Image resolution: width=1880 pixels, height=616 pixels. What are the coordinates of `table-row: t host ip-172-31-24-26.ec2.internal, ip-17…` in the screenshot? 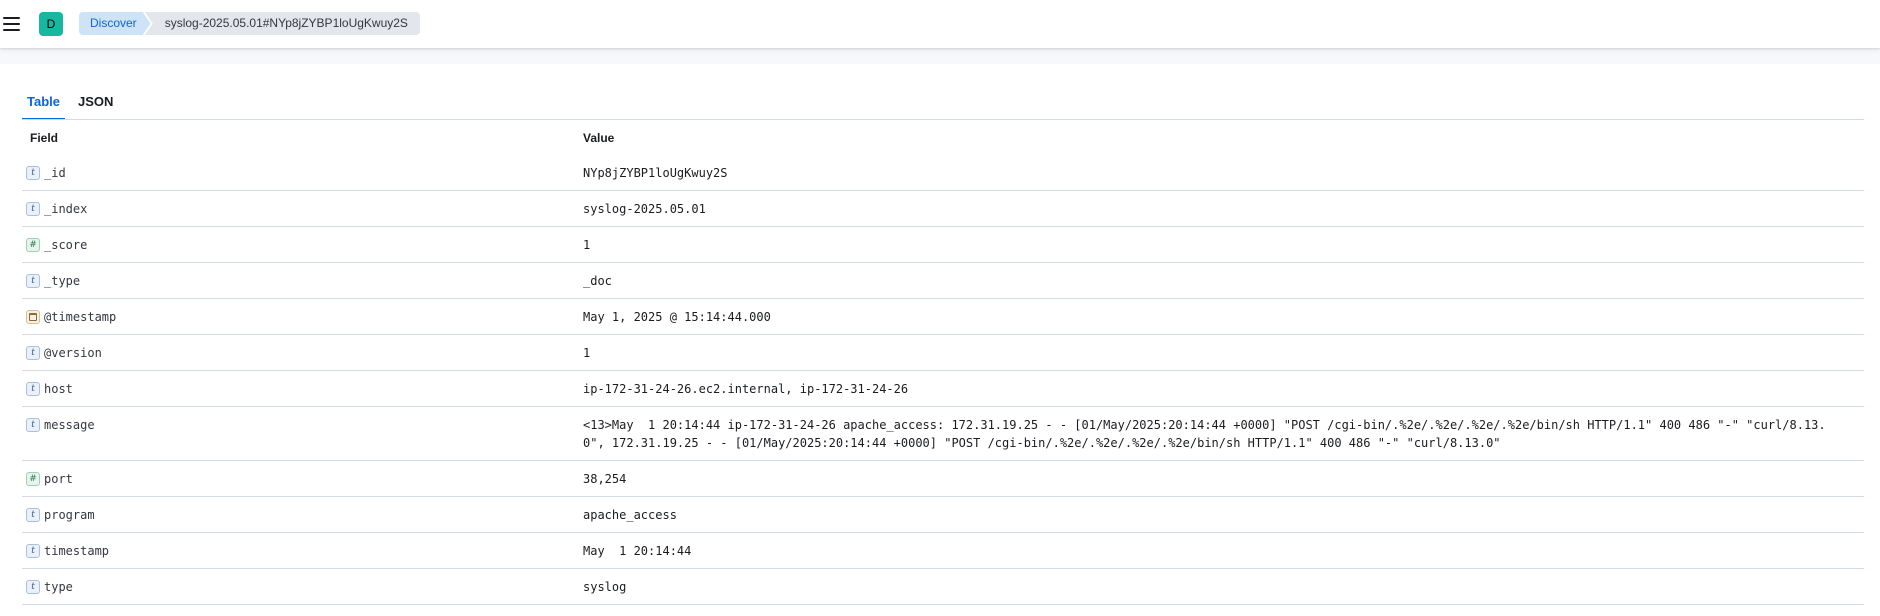 It's located at (943, 389).